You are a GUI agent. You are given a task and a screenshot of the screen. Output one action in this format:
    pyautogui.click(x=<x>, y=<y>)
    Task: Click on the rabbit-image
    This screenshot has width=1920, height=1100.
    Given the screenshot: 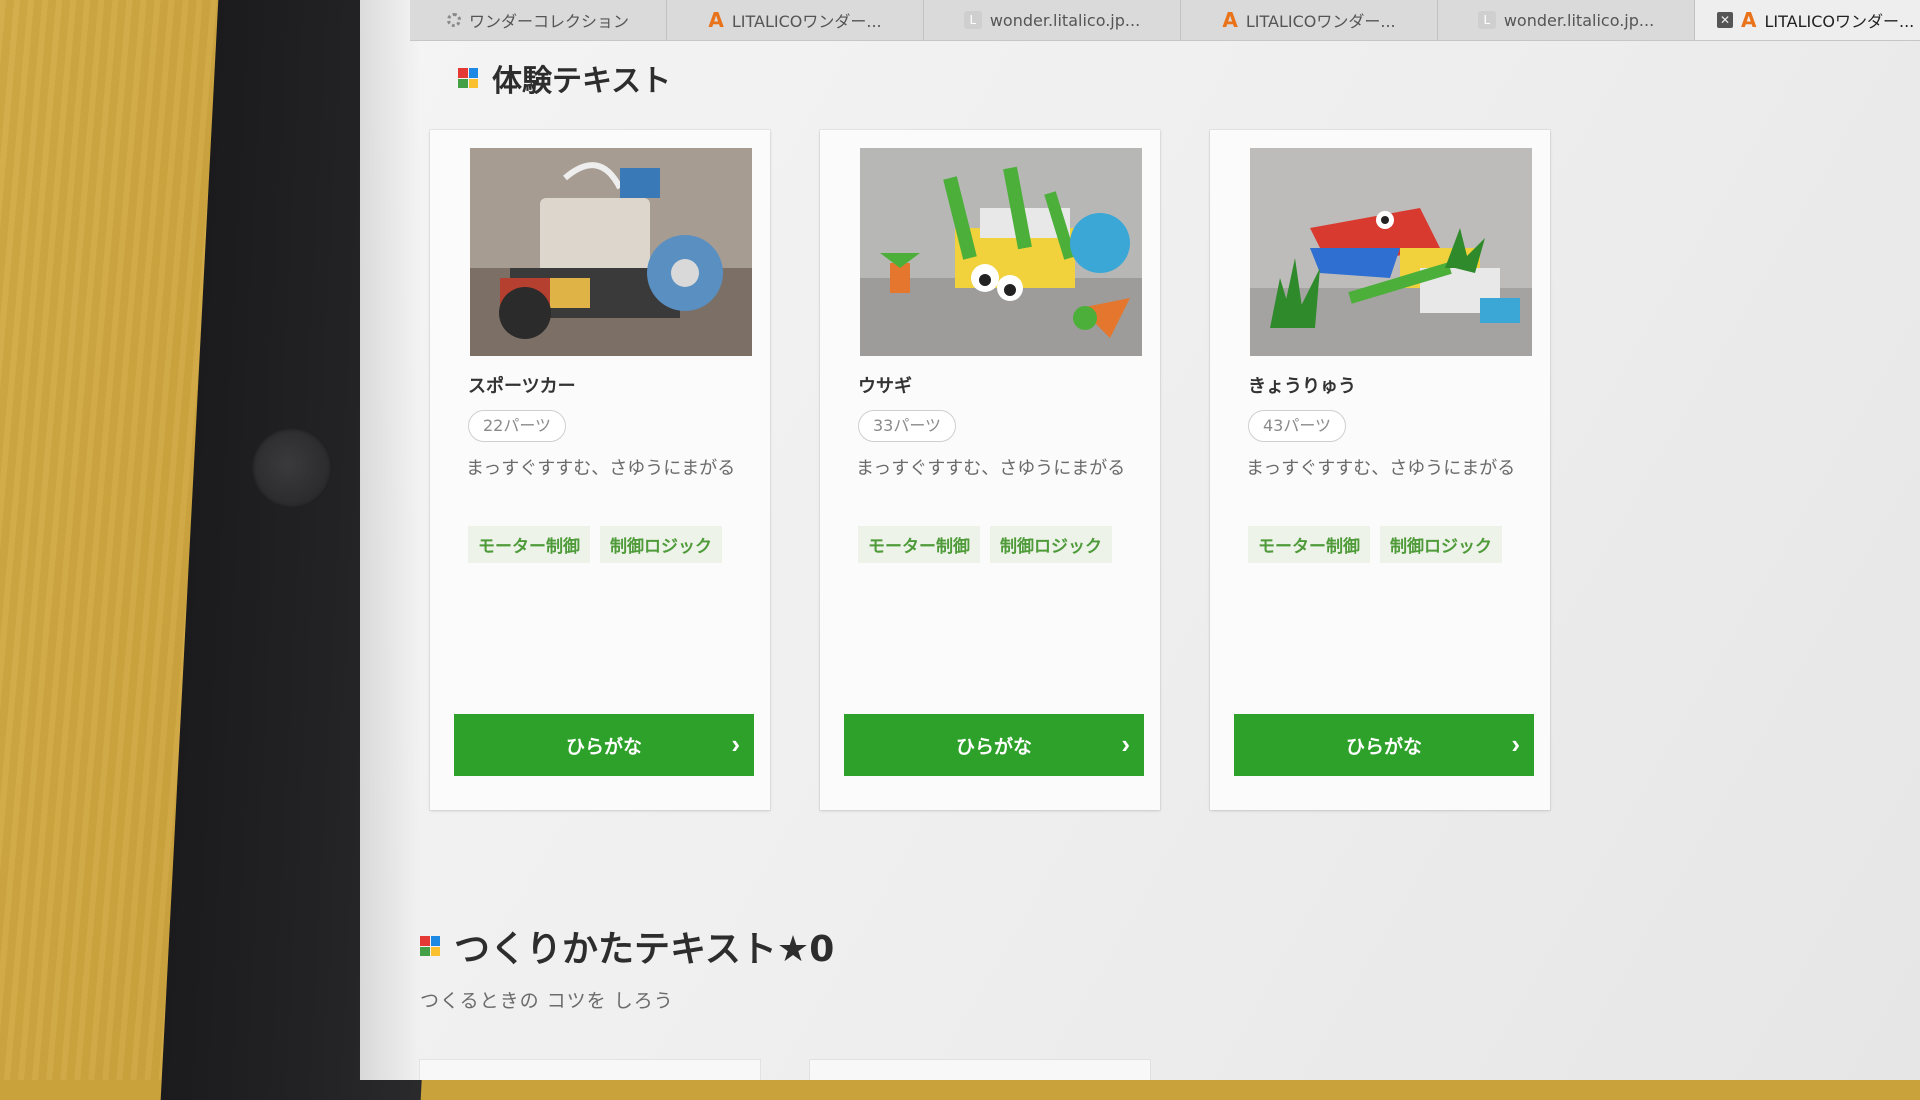 What is the action you would take?
    pyautogui.click(x=1001, y=252)
    